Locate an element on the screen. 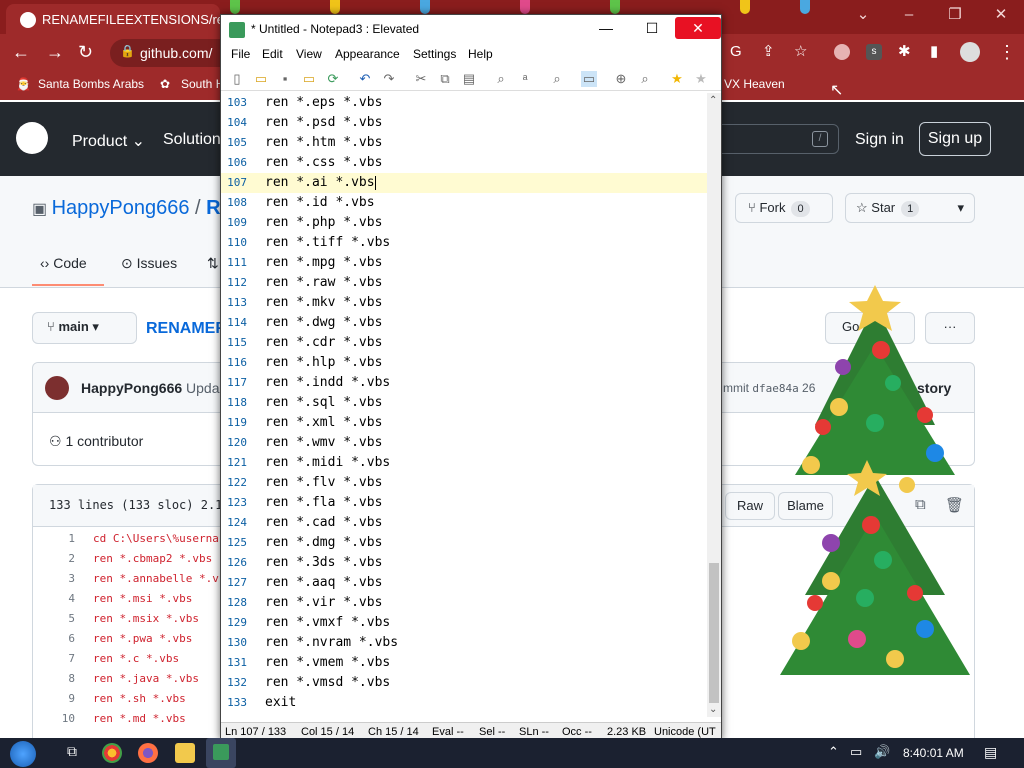 This screenshot has height=768, width=1024. reload-file-icon: ⟳ is located at coordinates (333, 79).